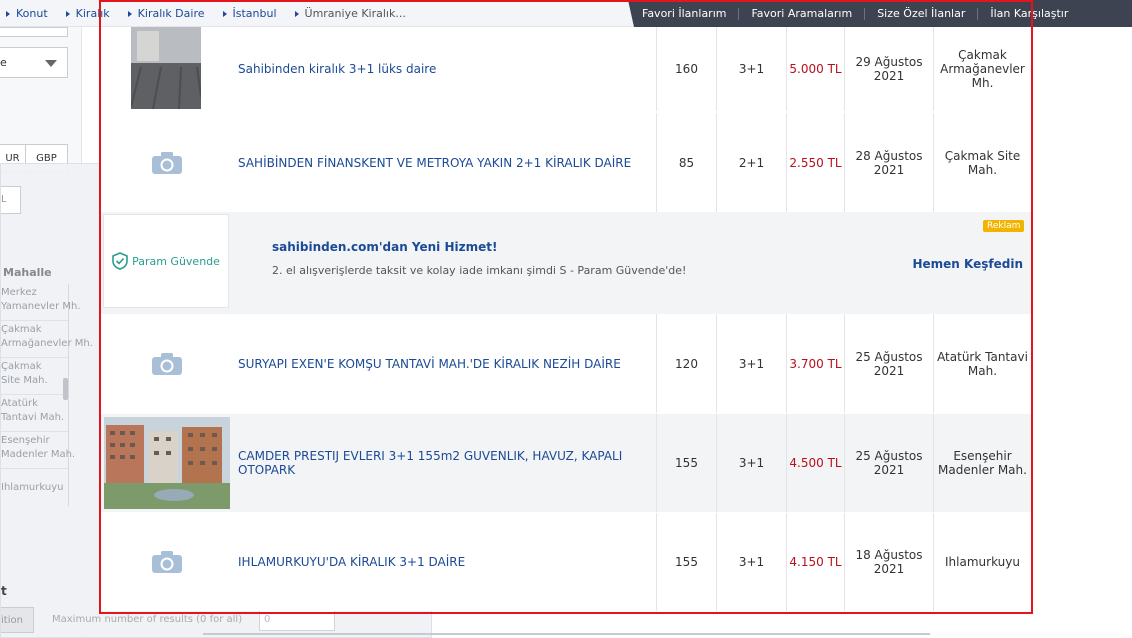  What do you see at coordinates (566, 634) in the screenshot?
I see `divider` at bounding box center [566, 634].